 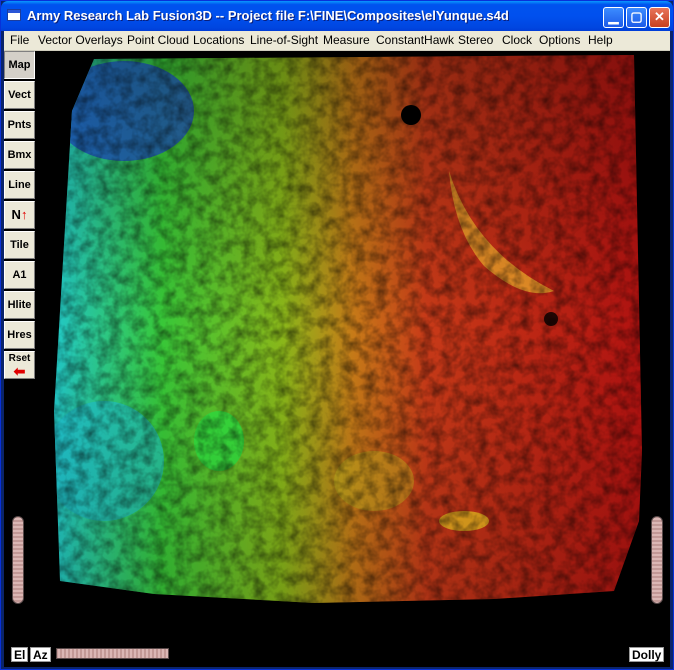 I want to click on minimize-icon: ▁, so click(x=613, y=16).